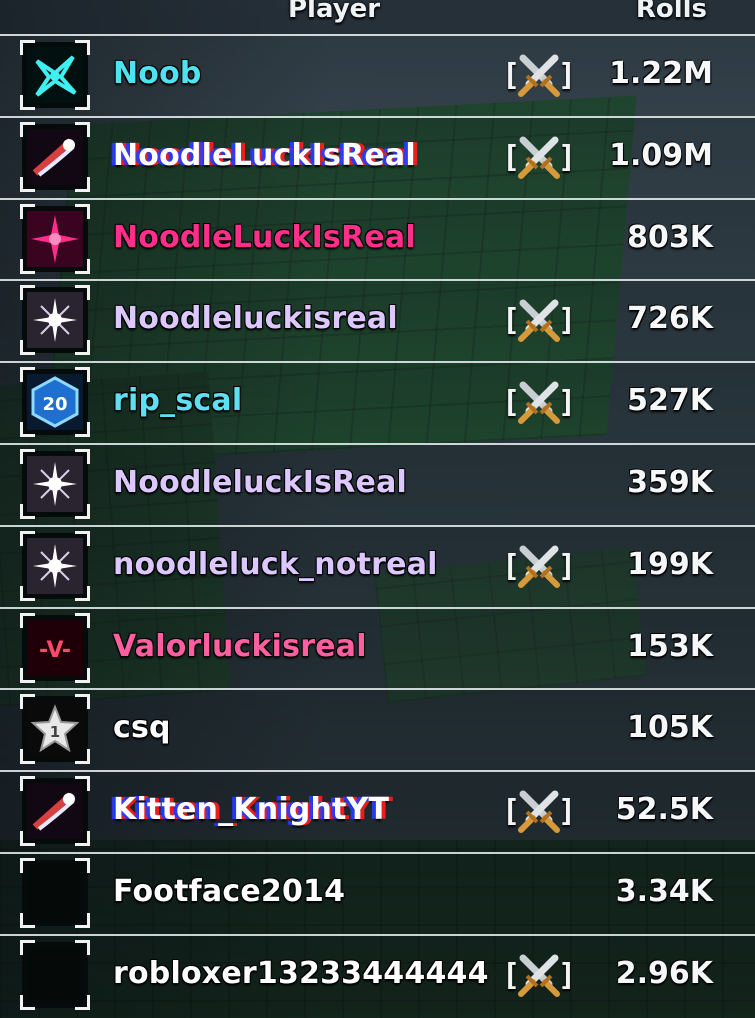 This screenshot has width=755, height=1018. I want to click on leaderboard-row: noodleluck_notreal [] 199K, so click(377, 565).